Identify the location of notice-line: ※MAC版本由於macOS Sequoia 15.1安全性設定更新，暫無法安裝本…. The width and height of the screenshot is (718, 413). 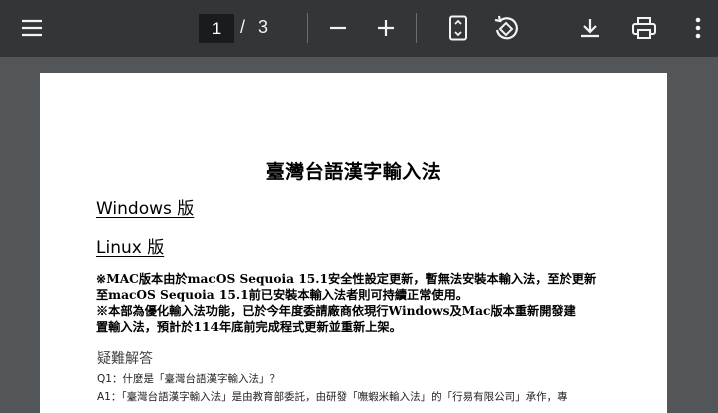
(346, 279).